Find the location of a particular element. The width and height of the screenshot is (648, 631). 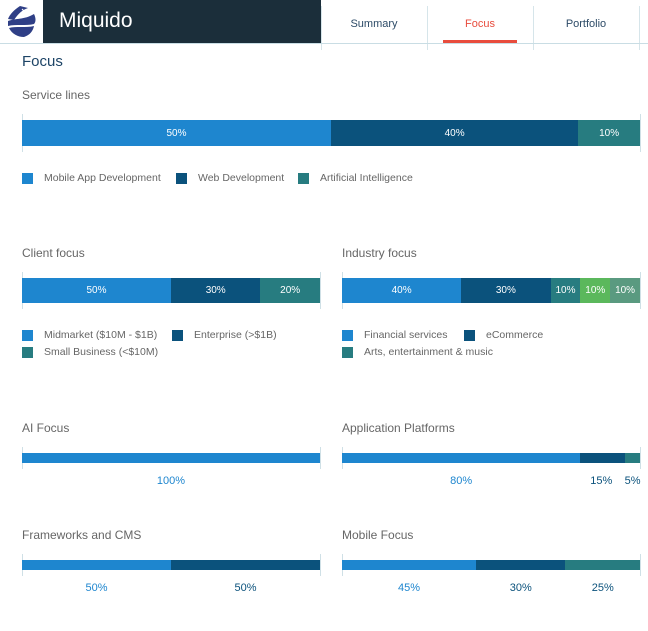

client-focus-segment: 30% is located at coordinates (216, 290).